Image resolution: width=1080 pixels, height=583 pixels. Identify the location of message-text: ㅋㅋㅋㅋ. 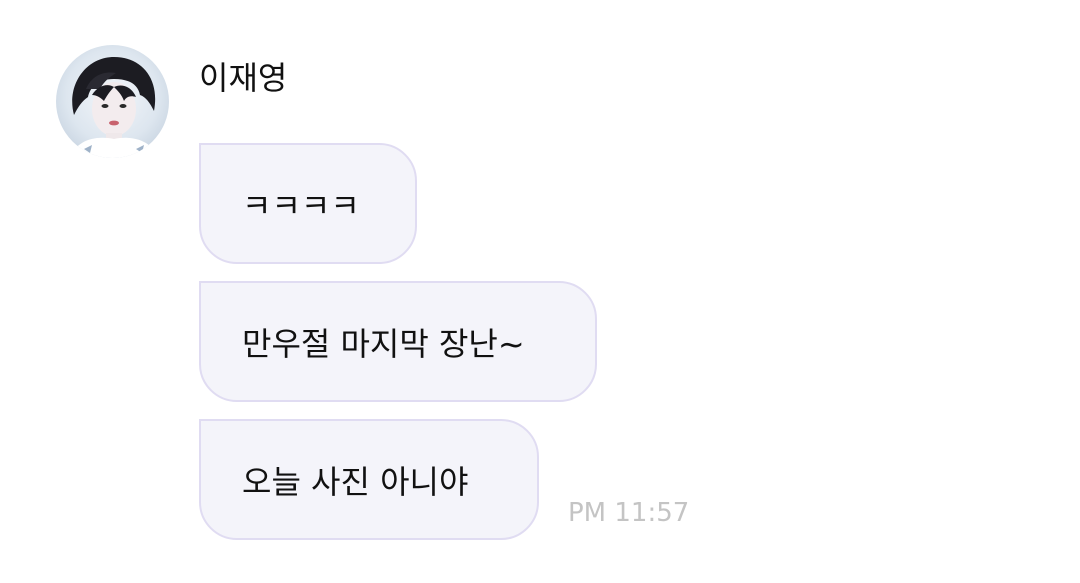
(301, 205).